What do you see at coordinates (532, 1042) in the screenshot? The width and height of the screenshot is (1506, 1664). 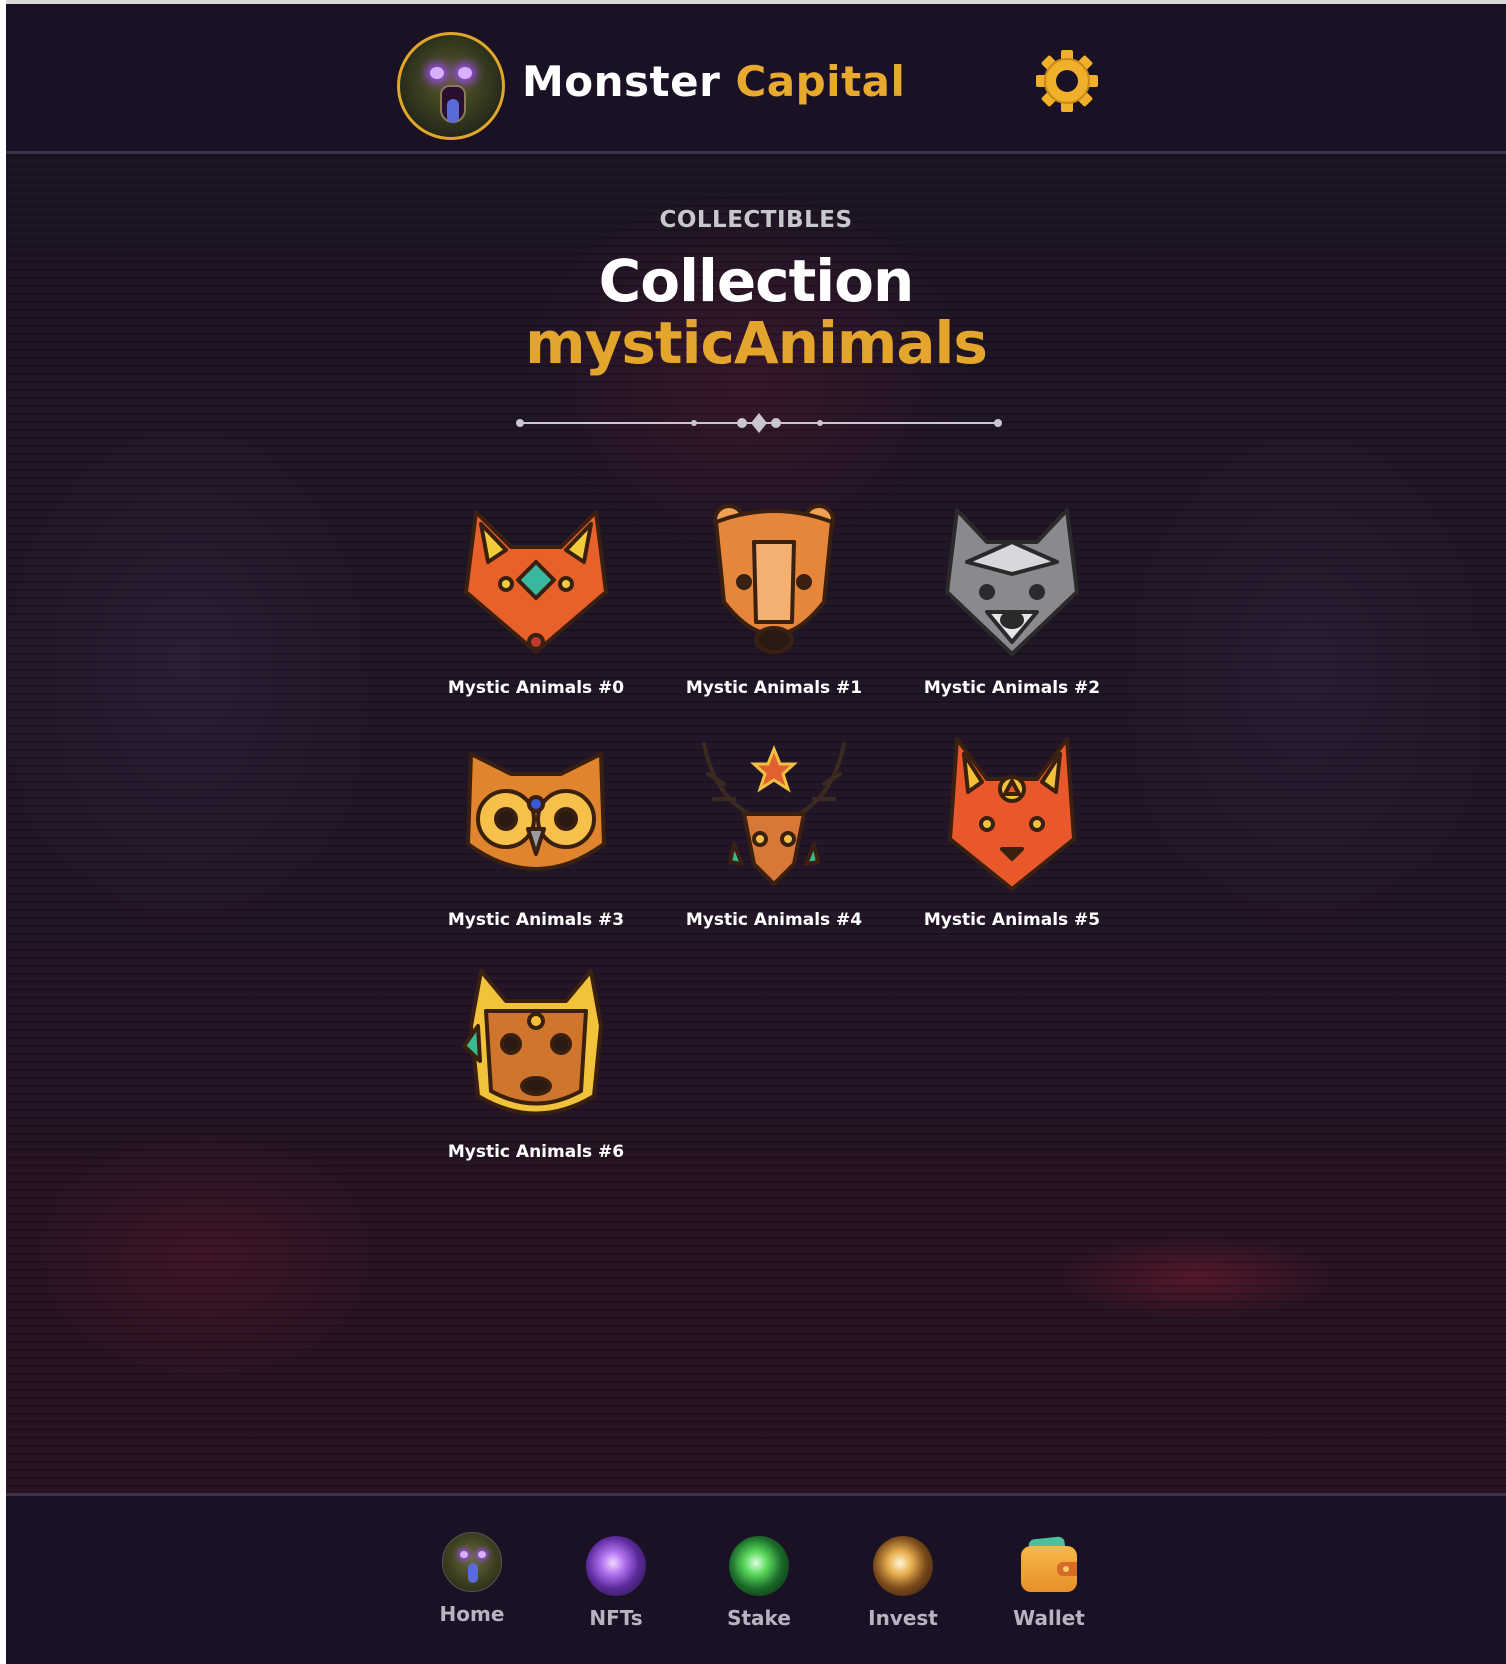 I see `squirrel-icon` at bounding box center [532, 1042].